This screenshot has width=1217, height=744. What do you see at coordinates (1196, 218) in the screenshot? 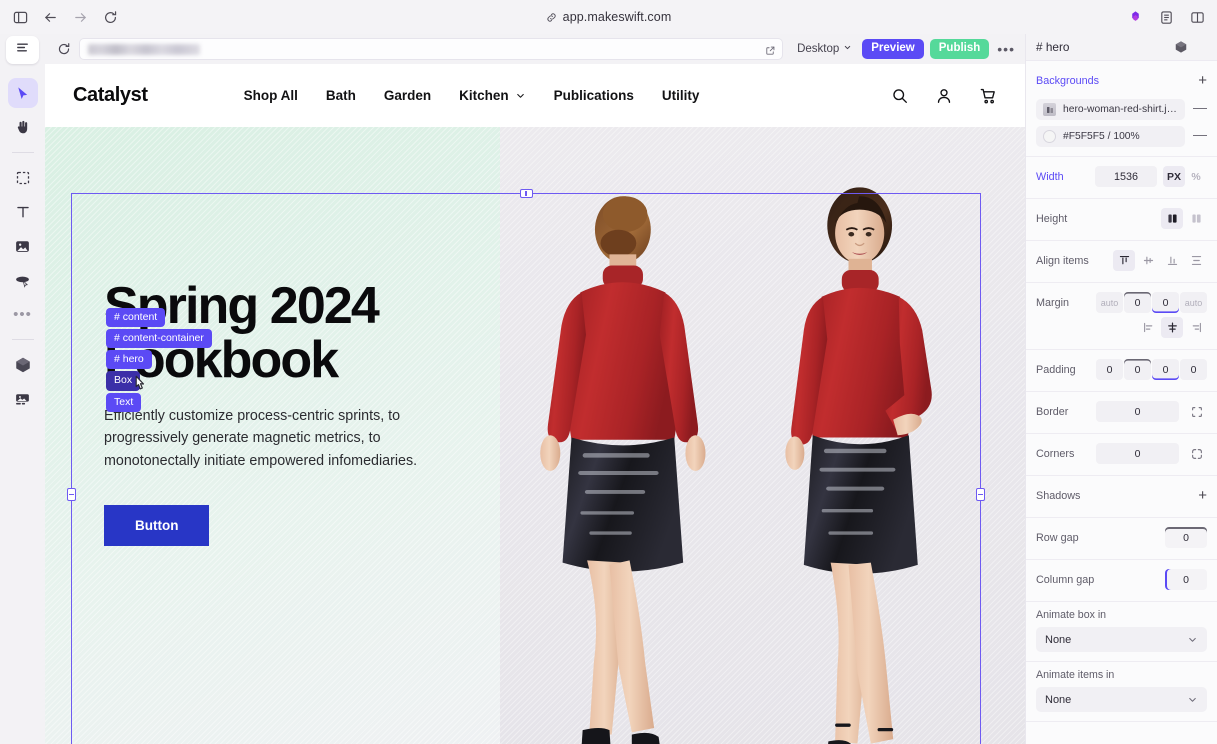
I see `height-auto-icon` at bounding box center [1196, 218].